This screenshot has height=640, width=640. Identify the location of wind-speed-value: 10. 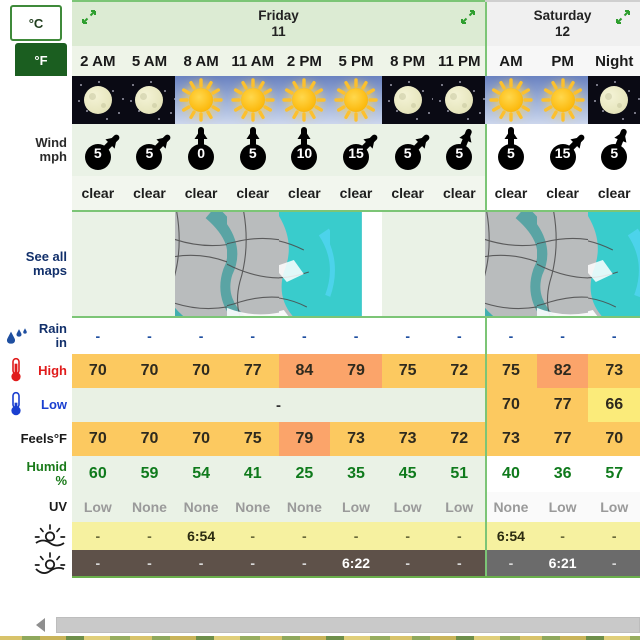
(304, 153).